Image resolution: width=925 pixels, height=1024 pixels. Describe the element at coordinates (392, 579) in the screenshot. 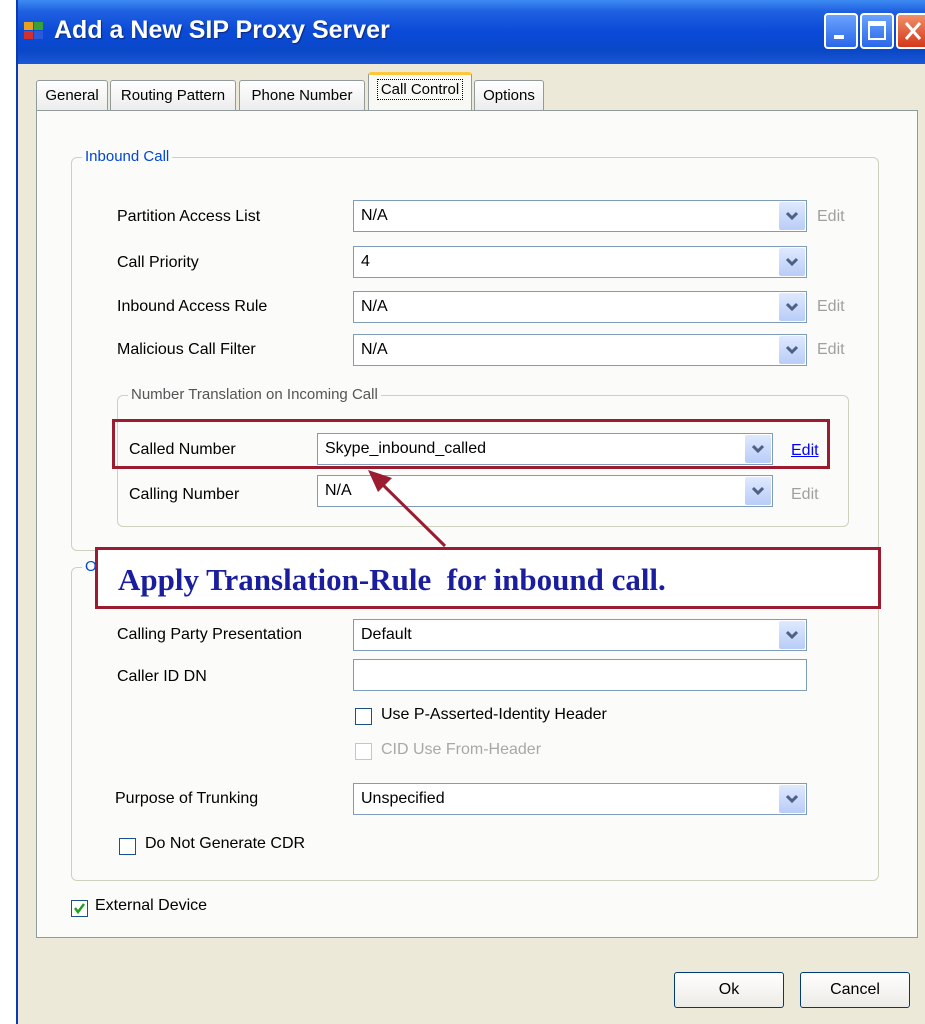

I see `annotation-callout-text: Apply Translation-Rule for inbound call.` at that location.